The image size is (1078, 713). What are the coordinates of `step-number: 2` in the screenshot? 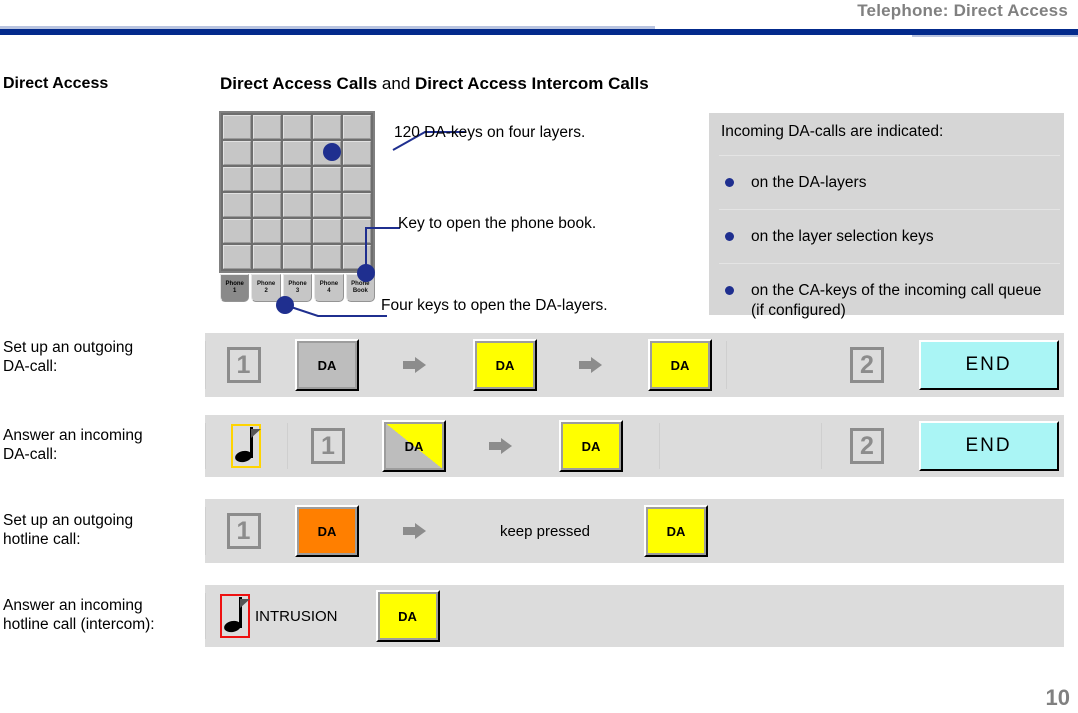 It's located at (867, 365).